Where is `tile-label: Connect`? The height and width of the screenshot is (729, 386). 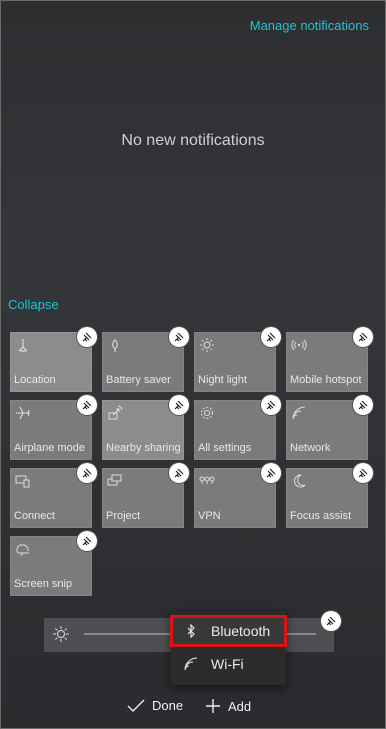
tile-label: Connect is located at coordinates (34, 516).